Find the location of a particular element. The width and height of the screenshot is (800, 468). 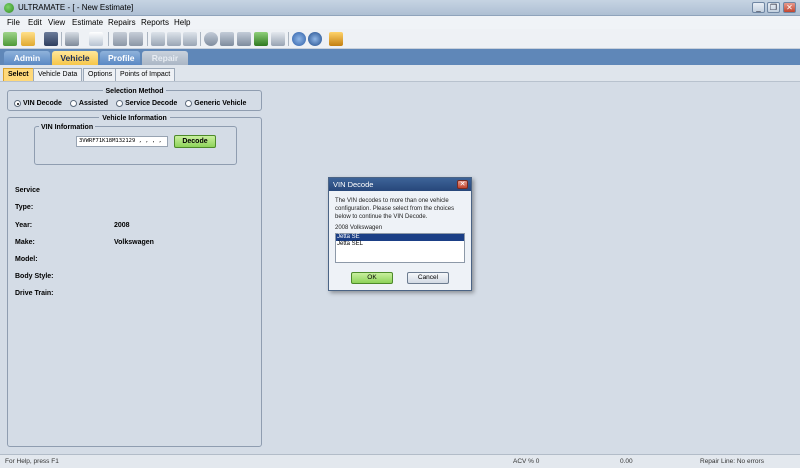

subtab-options: Options is located at coordinates (100, 74).